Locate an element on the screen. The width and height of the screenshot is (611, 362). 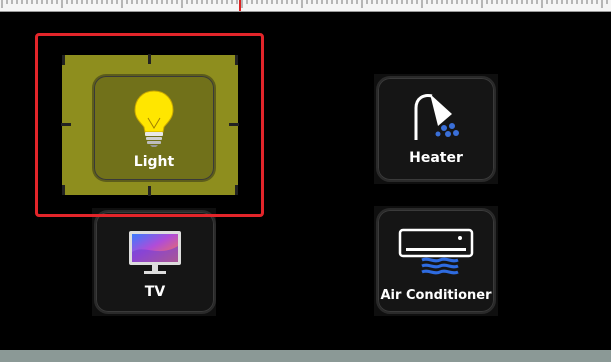
tv-icon is located at coordinates (155, 252).